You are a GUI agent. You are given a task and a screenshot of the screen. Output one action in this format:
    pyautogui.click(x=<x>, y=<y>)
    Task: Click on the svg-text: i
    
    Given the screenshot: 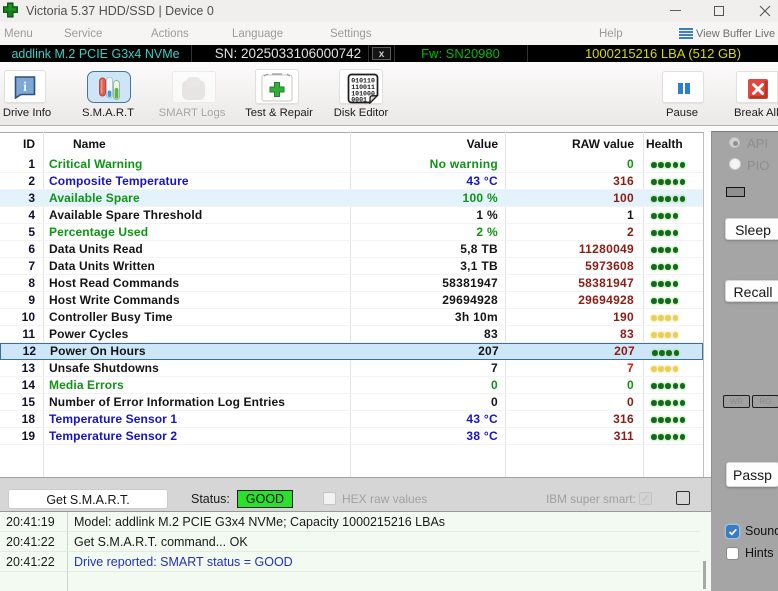 What is the action you would take?
    pyautogui.click(x=25, y=86)
    